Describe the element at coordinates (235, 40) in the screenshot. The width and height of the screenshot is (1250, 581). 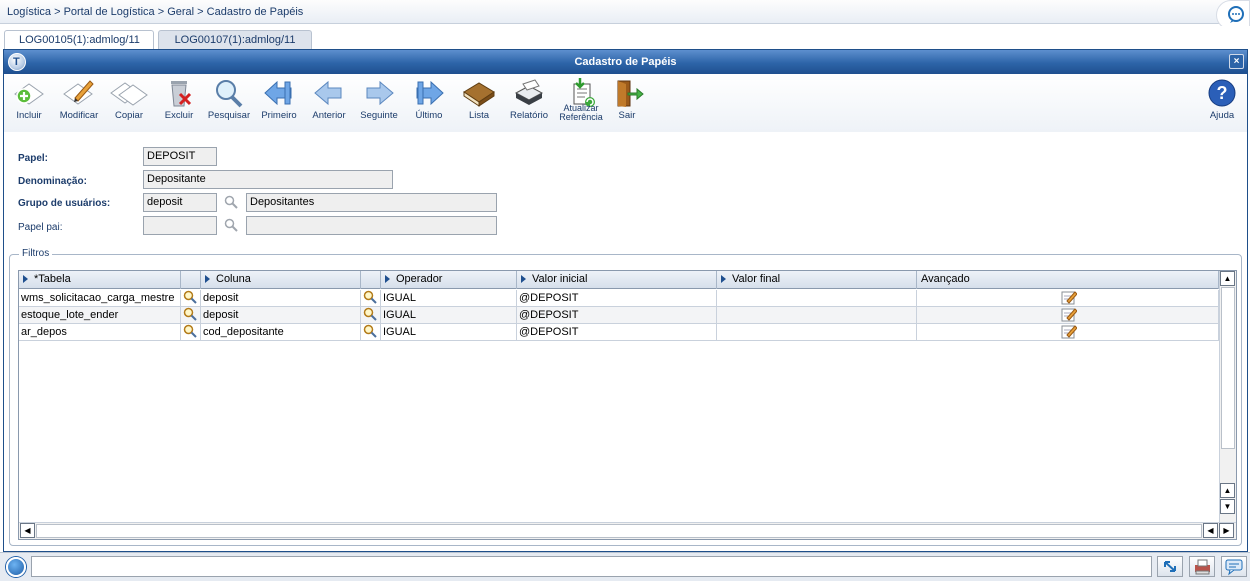
I see `tab-log00107: LOG00107(1):admlog/11` at that location.